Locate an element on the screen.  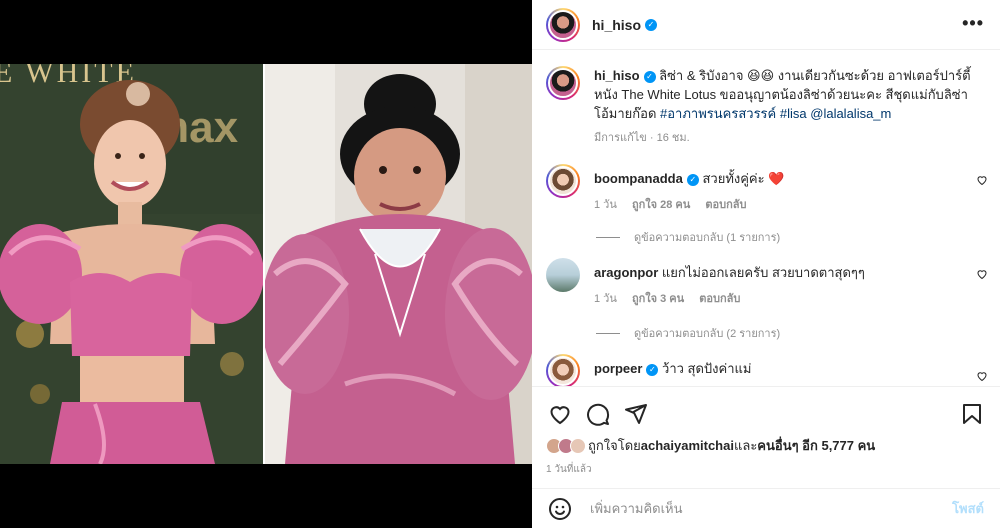
post-comment-button: โพสต์ is located at coordinates (968, 508).